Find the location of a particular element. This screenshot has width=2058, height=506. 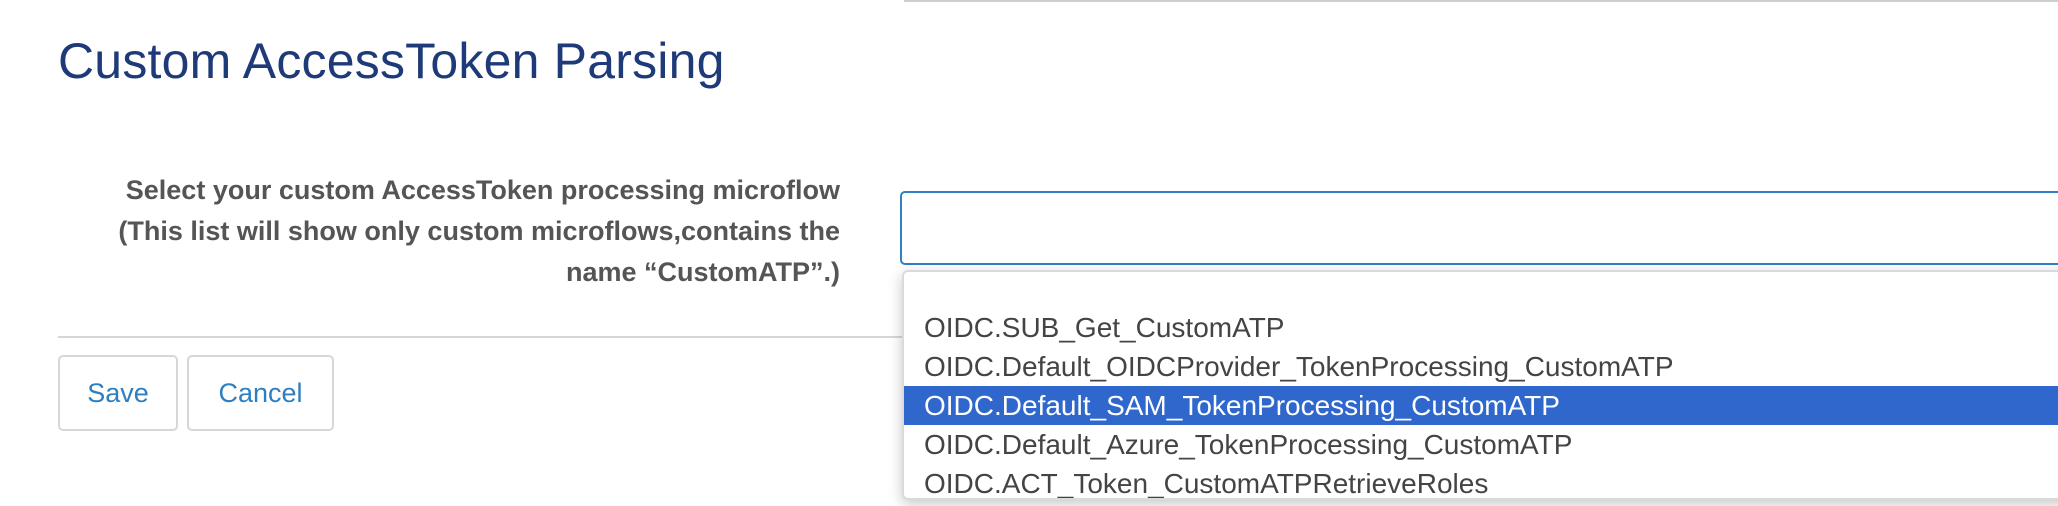

cancel-button: Cancel is located at coordinates (260, 393).